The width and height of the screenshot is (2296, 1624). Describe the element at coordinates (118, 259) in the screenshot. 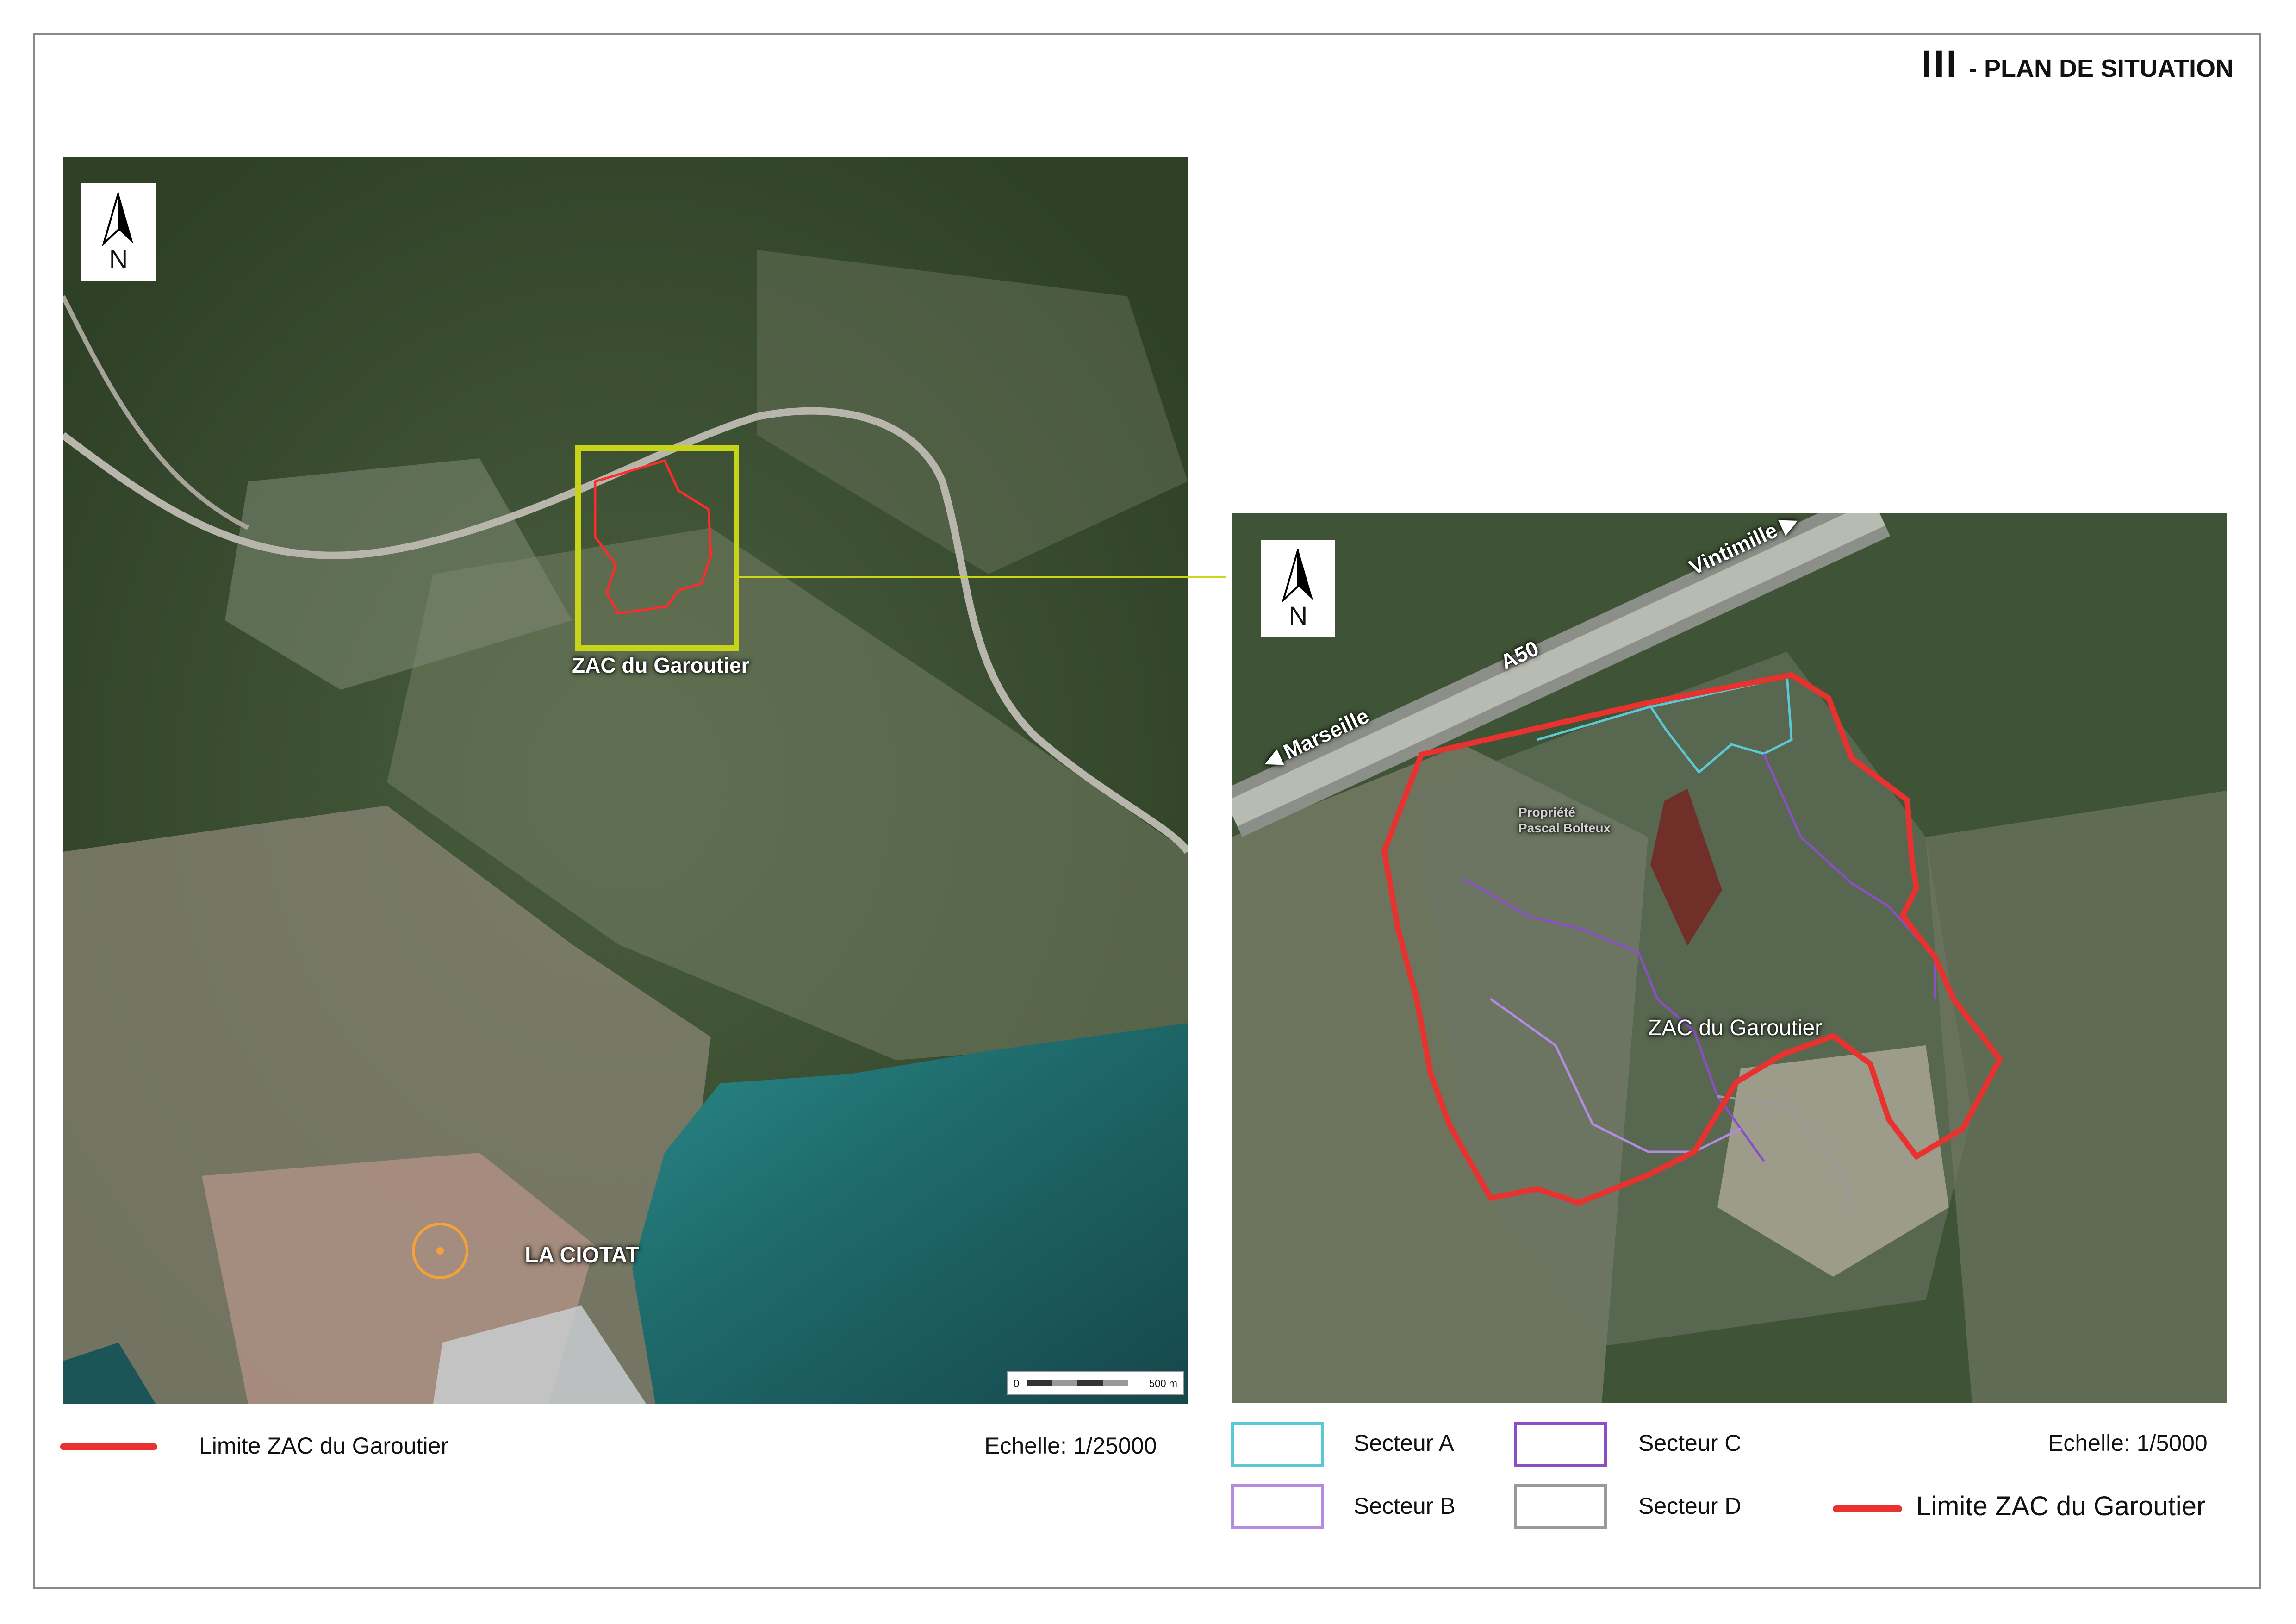

I see `north-label: N` at that location.